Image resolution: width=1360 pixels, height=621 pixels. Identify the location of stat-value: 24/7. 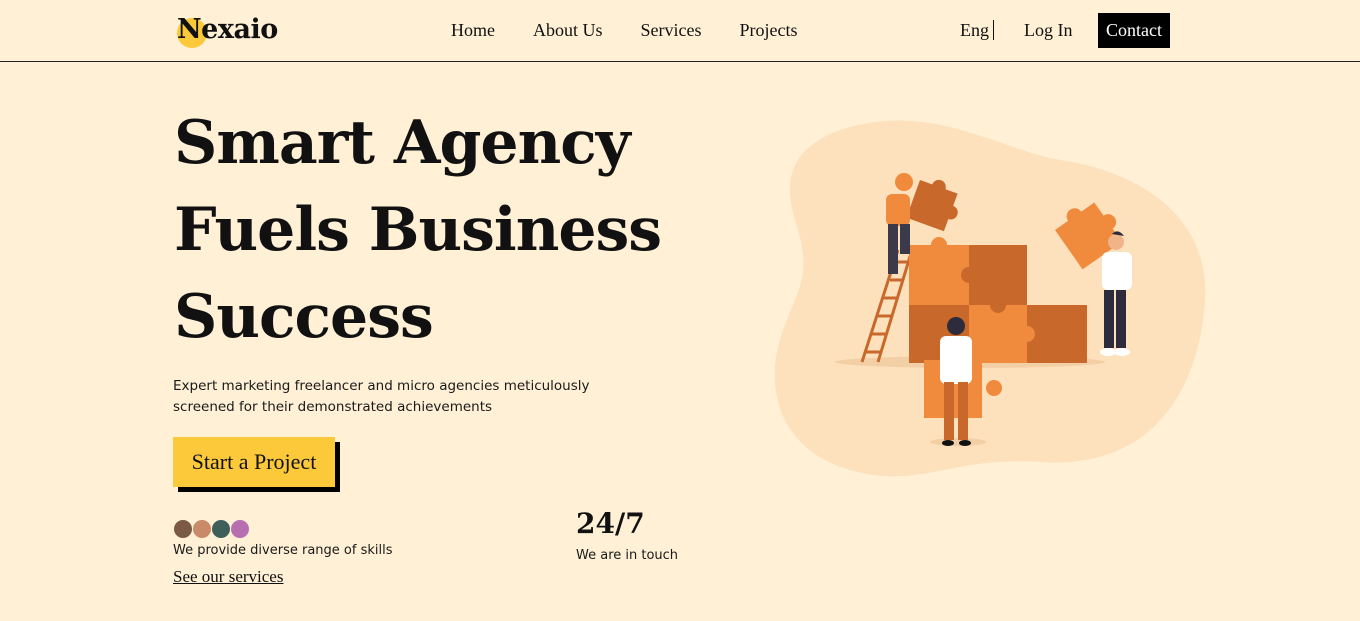
(610, 523).